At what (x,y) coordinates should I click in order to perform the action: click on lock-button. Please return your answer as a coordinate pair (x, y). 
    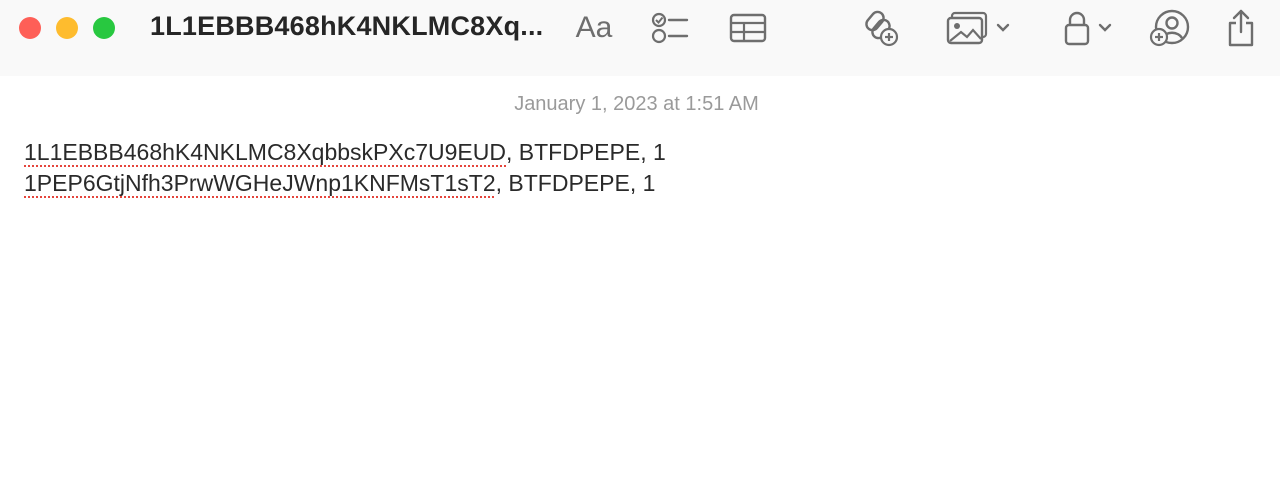
    Looking at the image, I should click on (1088, 28).